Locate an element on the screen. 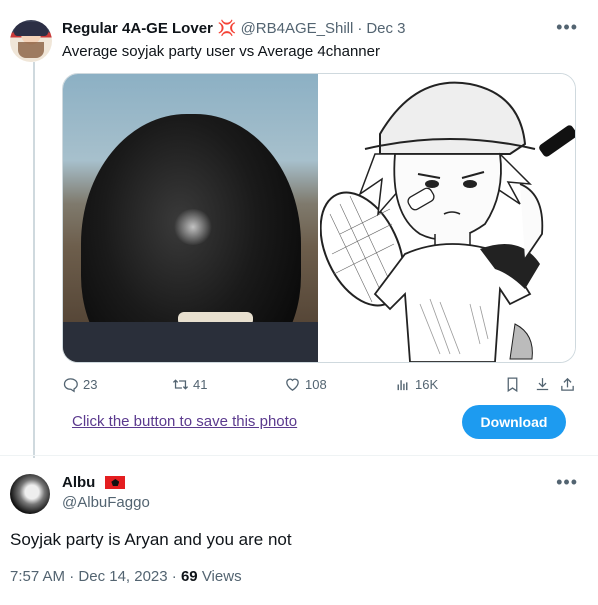 This screenshot has width=598, height=605. tweet-actions: 23 41 108 16K is located at coordinates (321, 385).